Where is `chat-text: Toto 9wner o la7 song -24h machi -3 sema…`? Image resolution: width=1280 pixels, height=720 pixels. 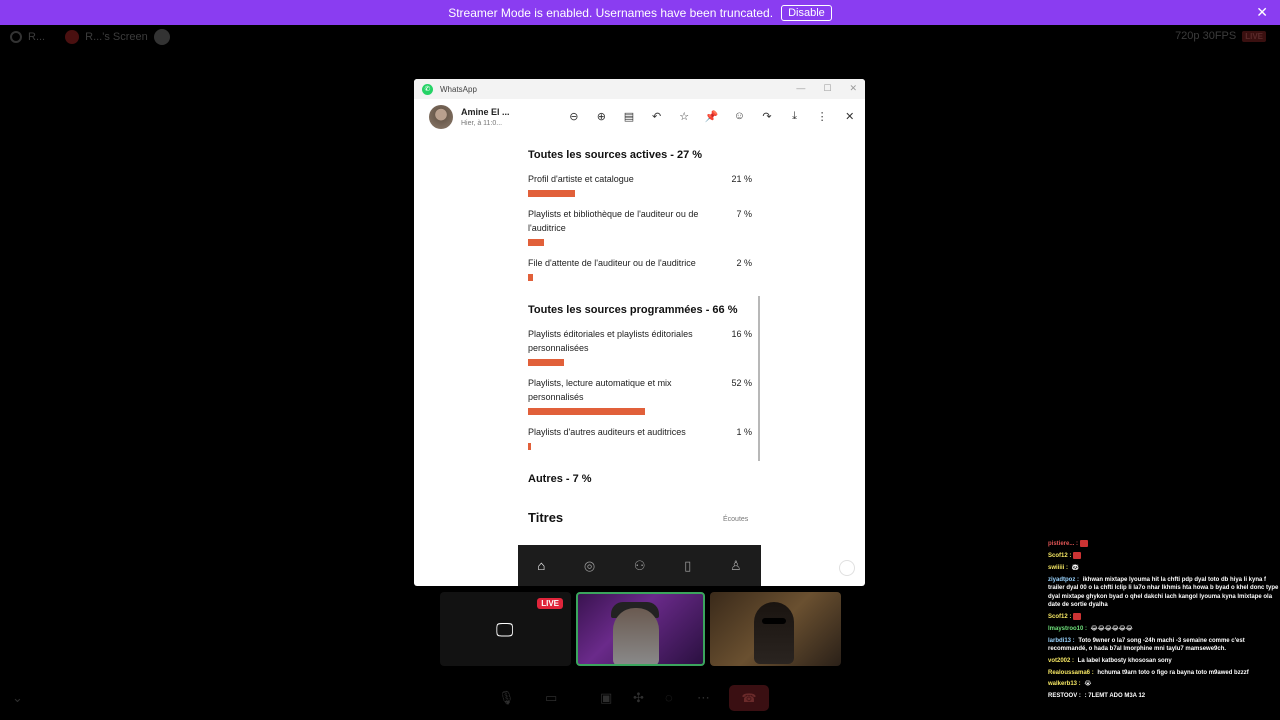 chat-text: Toto 9wner o la7 song -24h machi -3 sema… is located at coordinates (1146, 645).